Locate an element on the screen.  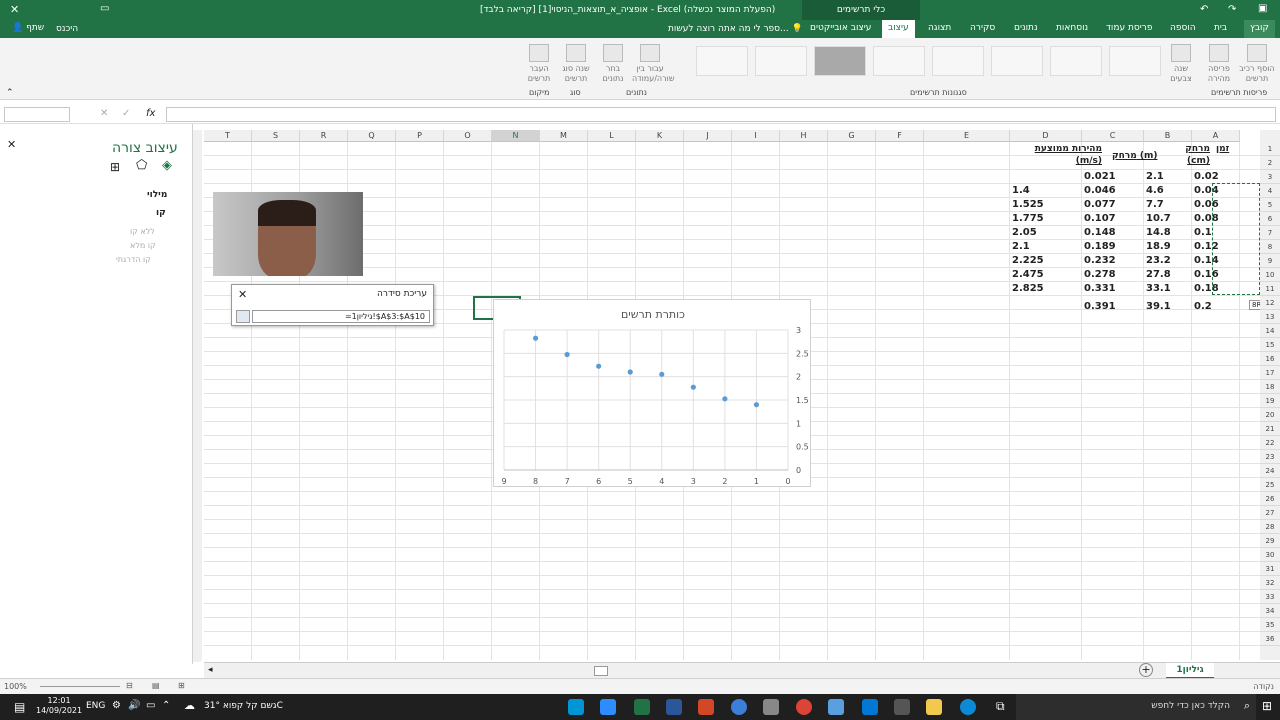
cell-c7: 0.189 is located at coordinates (1100, 247).